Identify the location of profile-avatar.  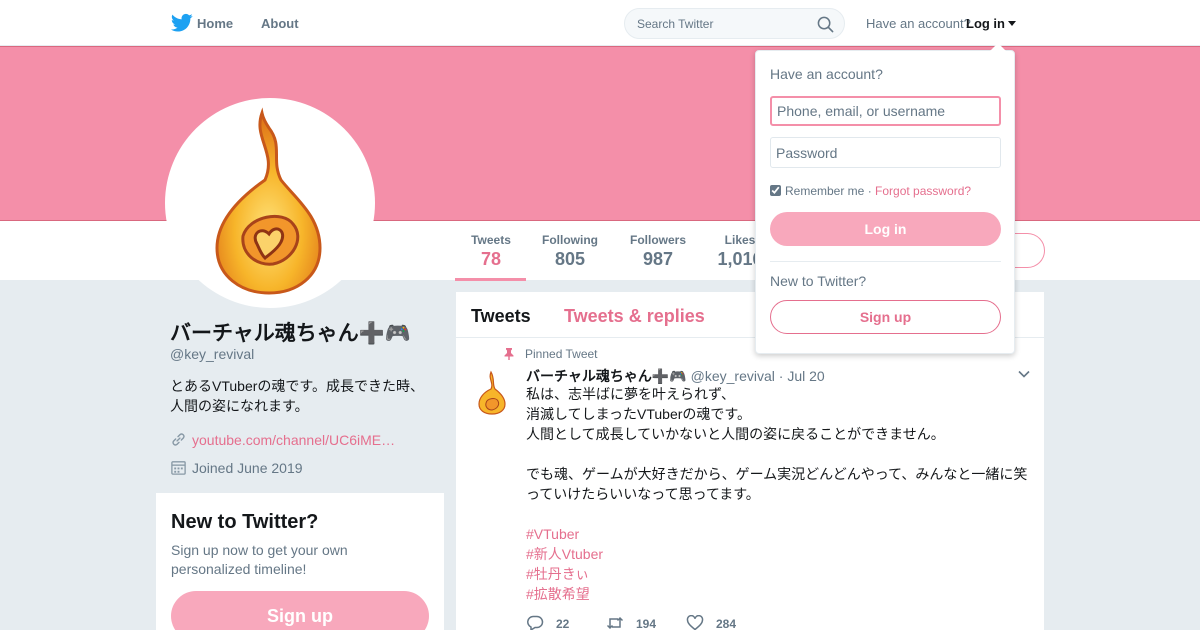
(270, 203).